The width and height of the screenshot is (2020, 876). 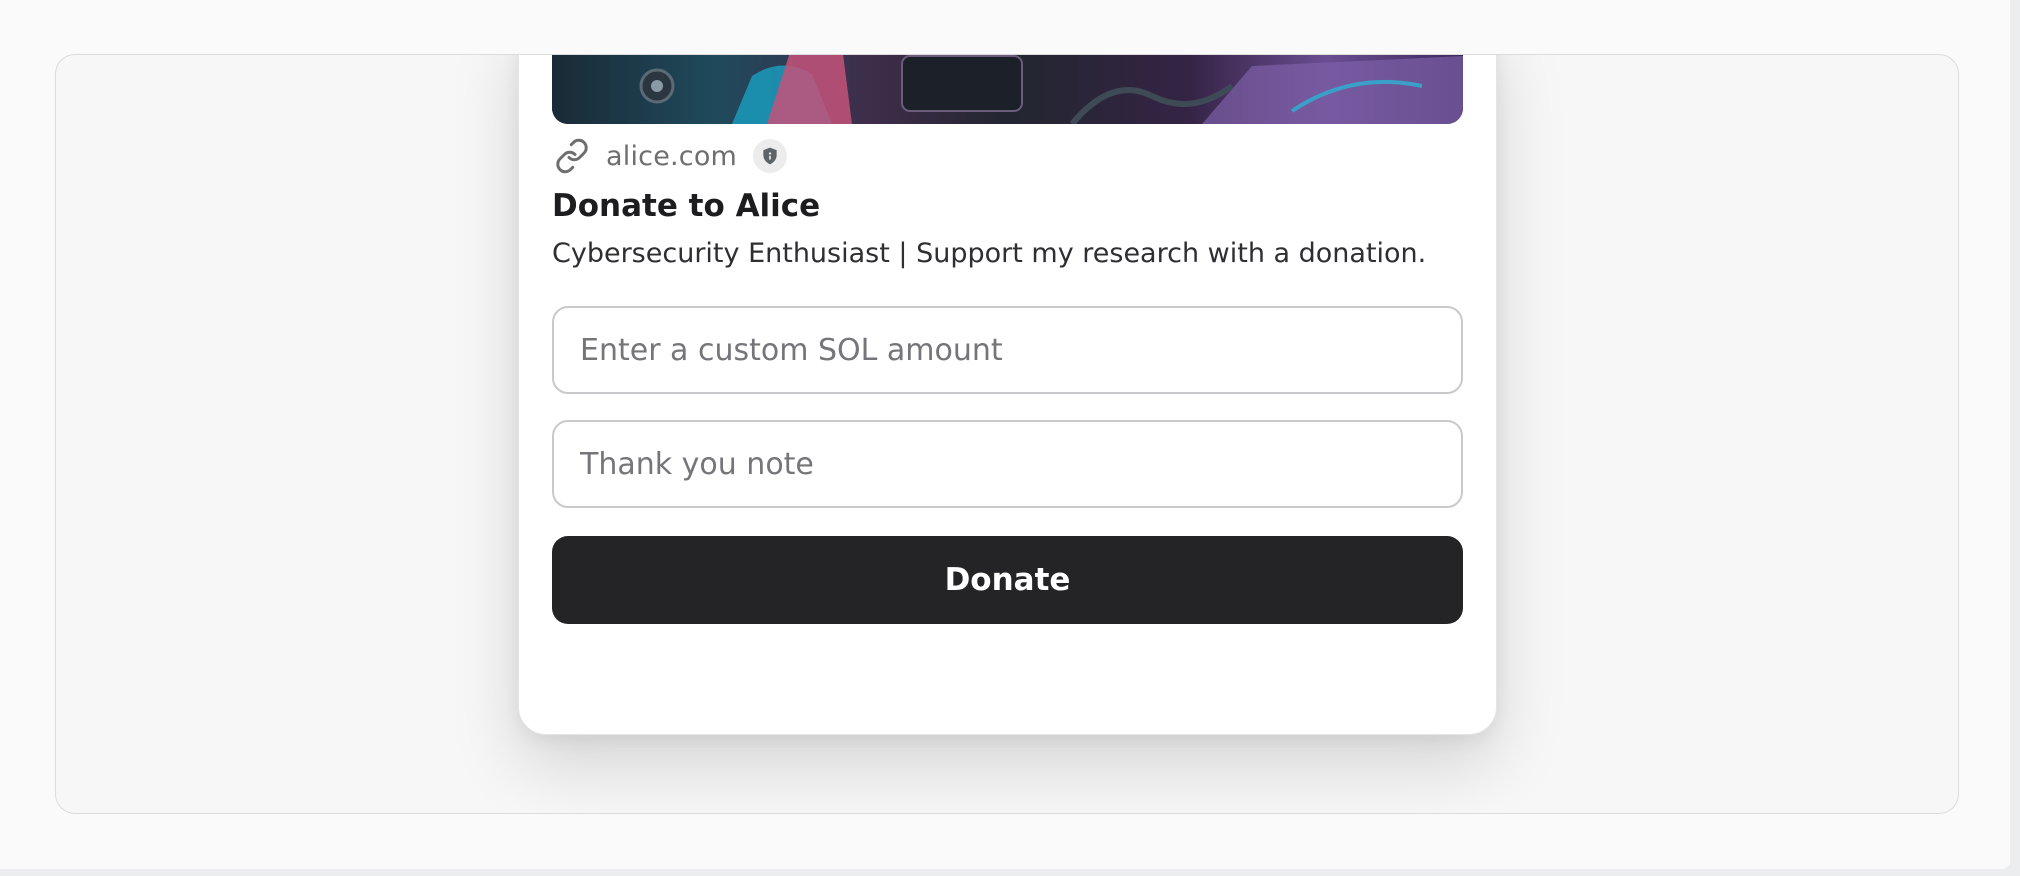 What do you see at coordinates (1007, 580) in the screenshot?
I see `donate-button: Donate` at bounding box center [1007, 580].